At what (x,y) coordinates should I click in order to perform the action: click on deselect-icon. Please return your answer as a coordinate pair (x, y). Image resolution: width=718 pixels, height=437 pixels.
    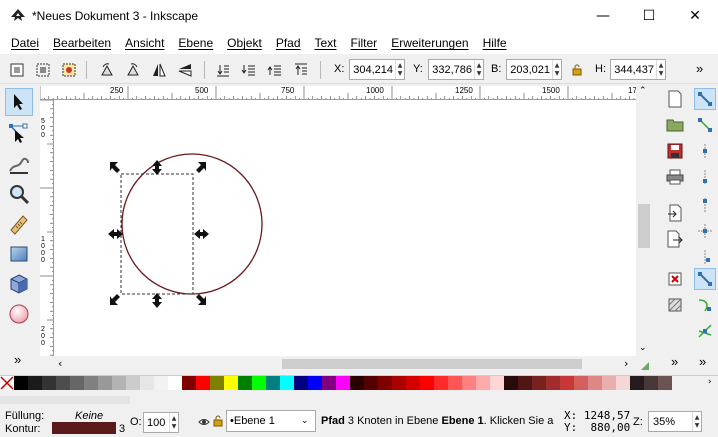
    Looking at the image, I should click on (69, 70).